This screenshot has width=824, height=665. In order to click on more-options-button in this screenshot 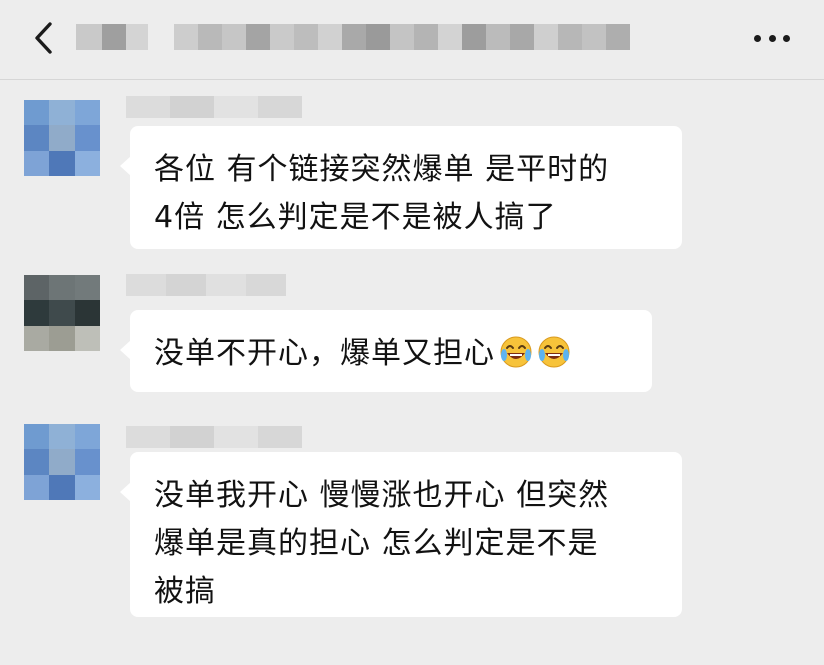, I will do `click(772, 38)`.